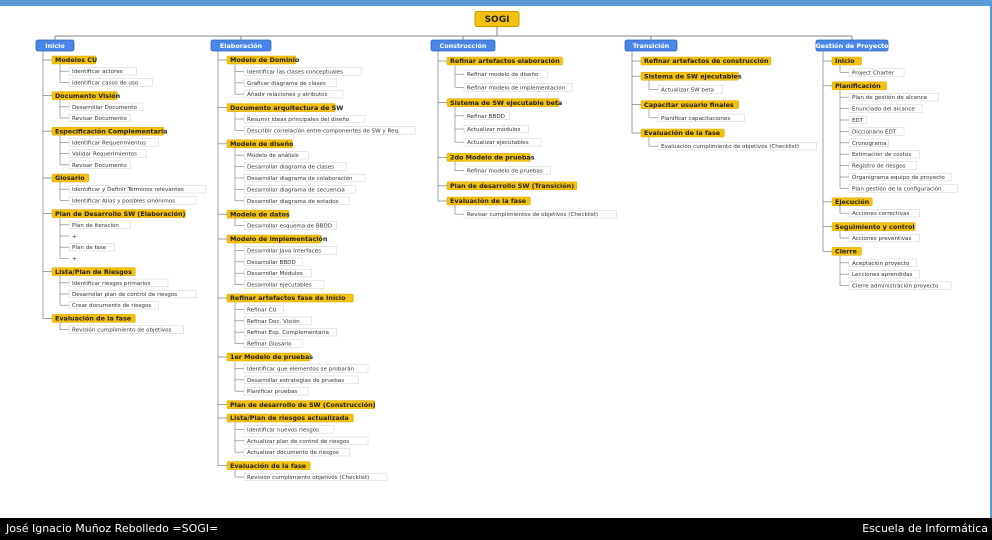  Describe the element at coordinates (512, 186) in the screenshot. I see `topic-plan-de-desarrollo-sw-transicion: Plan de desarrollo SW (Transición)` at that location.